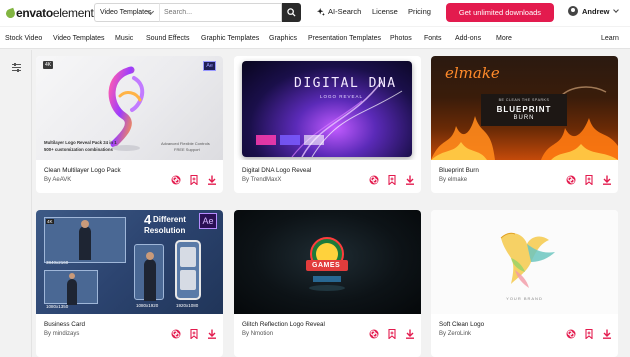 The image size is (630, 357). I want to click on user-menu: Andrew, so click(593, 11).